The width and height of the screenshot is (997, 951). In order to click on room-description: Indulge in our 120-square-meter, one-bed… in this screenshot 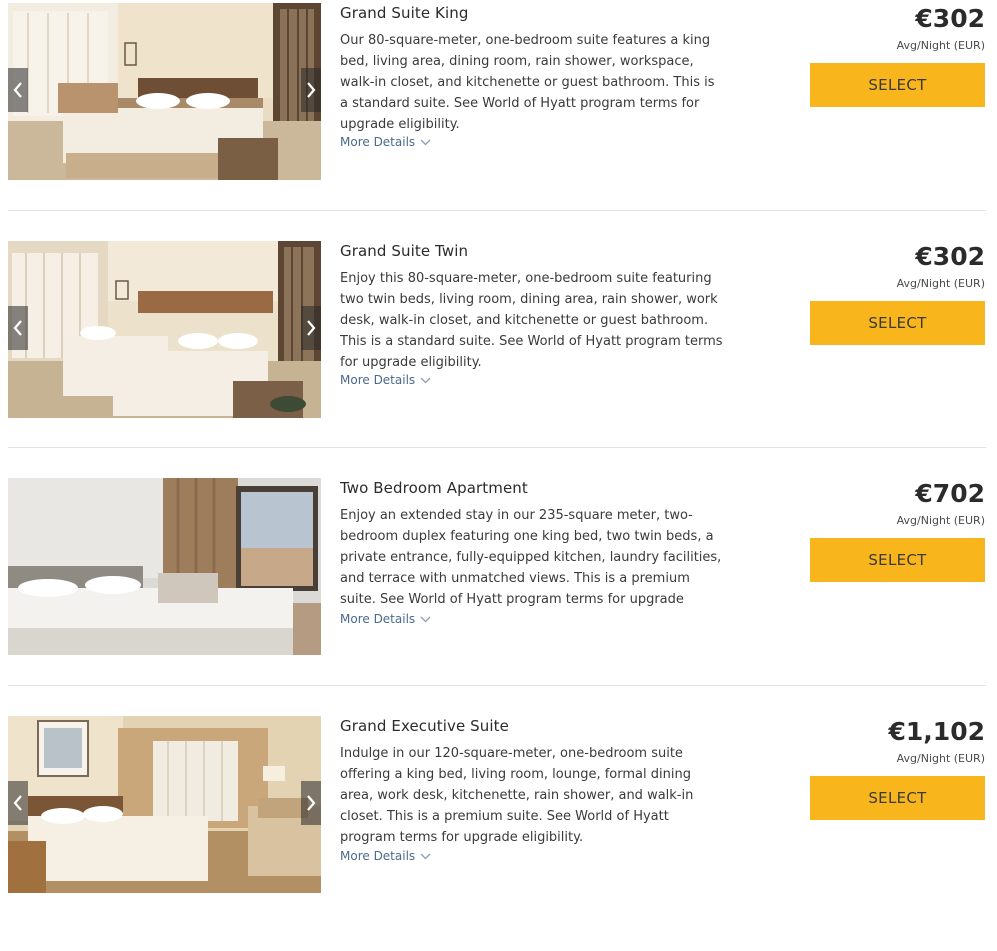, I will do `click(517, 795)`.